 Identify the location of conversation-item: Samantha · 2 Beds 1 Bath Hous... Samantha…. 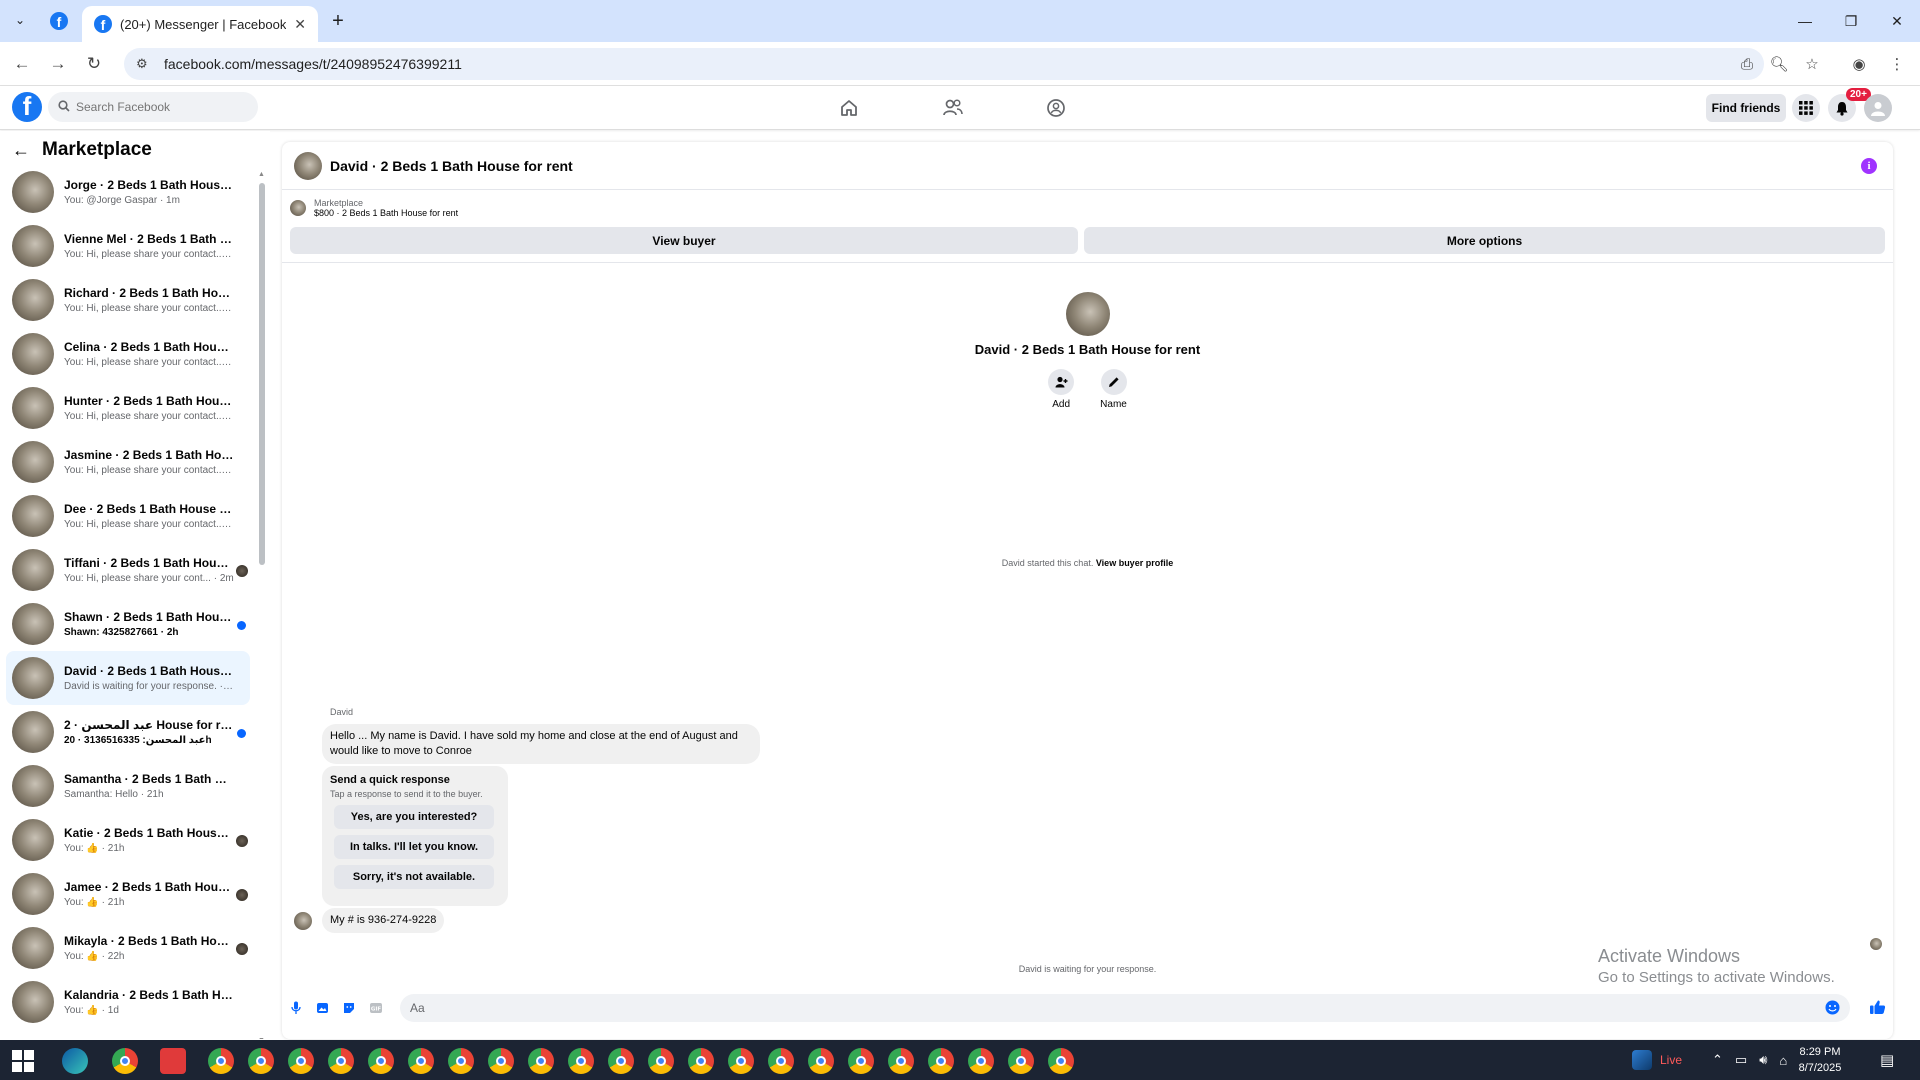
(128, 786).